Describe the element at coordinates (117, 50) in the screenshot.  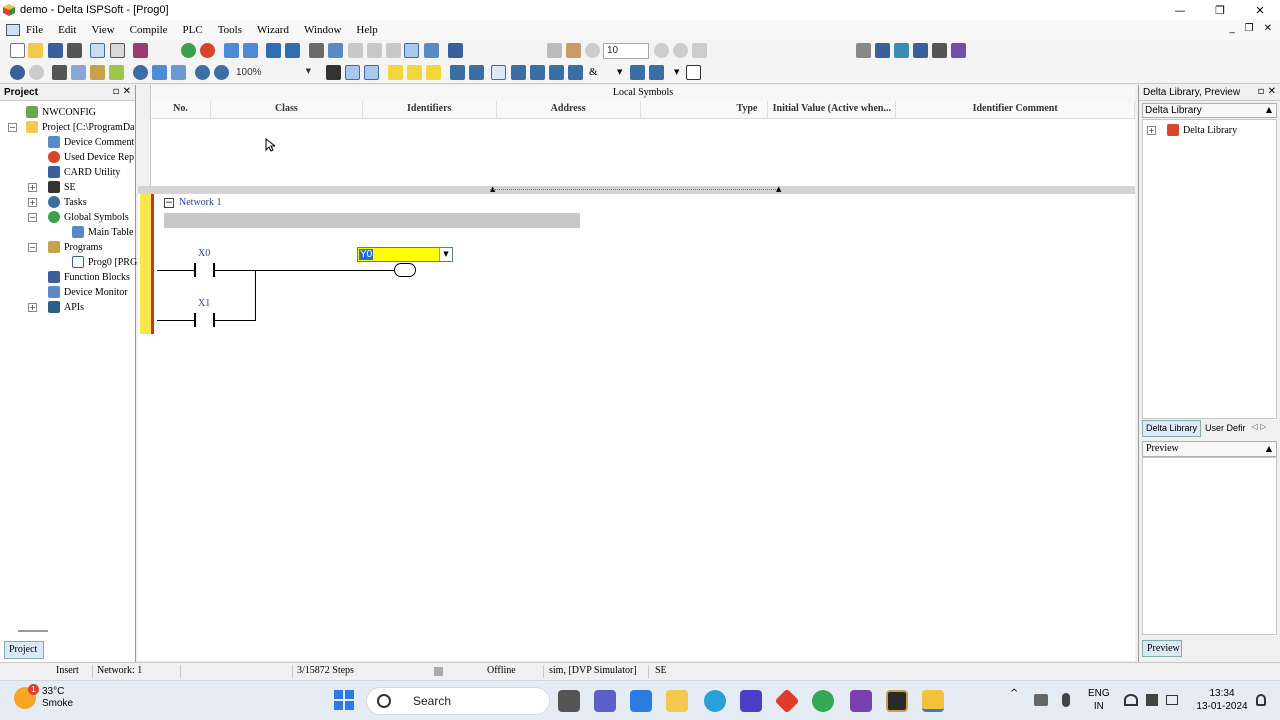
I see `window-icon` at that location.